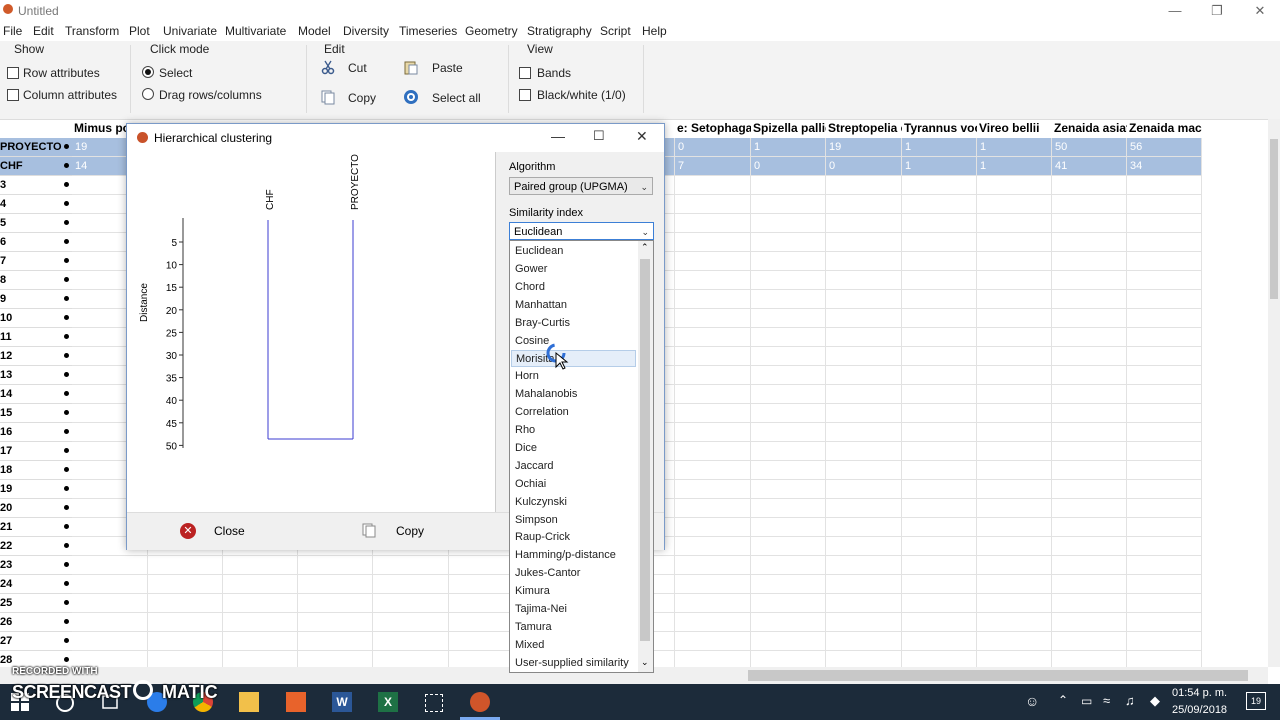  I want to click on similarity-option: Euclidean, so click(573, 251).